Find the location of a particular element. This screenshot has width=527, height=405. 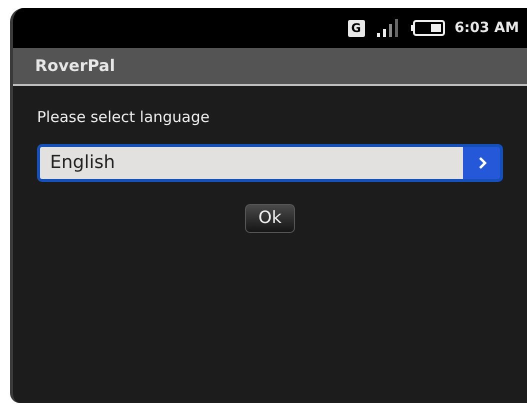

clock-time: 6:03 AM is located at coordinates (486, 28).